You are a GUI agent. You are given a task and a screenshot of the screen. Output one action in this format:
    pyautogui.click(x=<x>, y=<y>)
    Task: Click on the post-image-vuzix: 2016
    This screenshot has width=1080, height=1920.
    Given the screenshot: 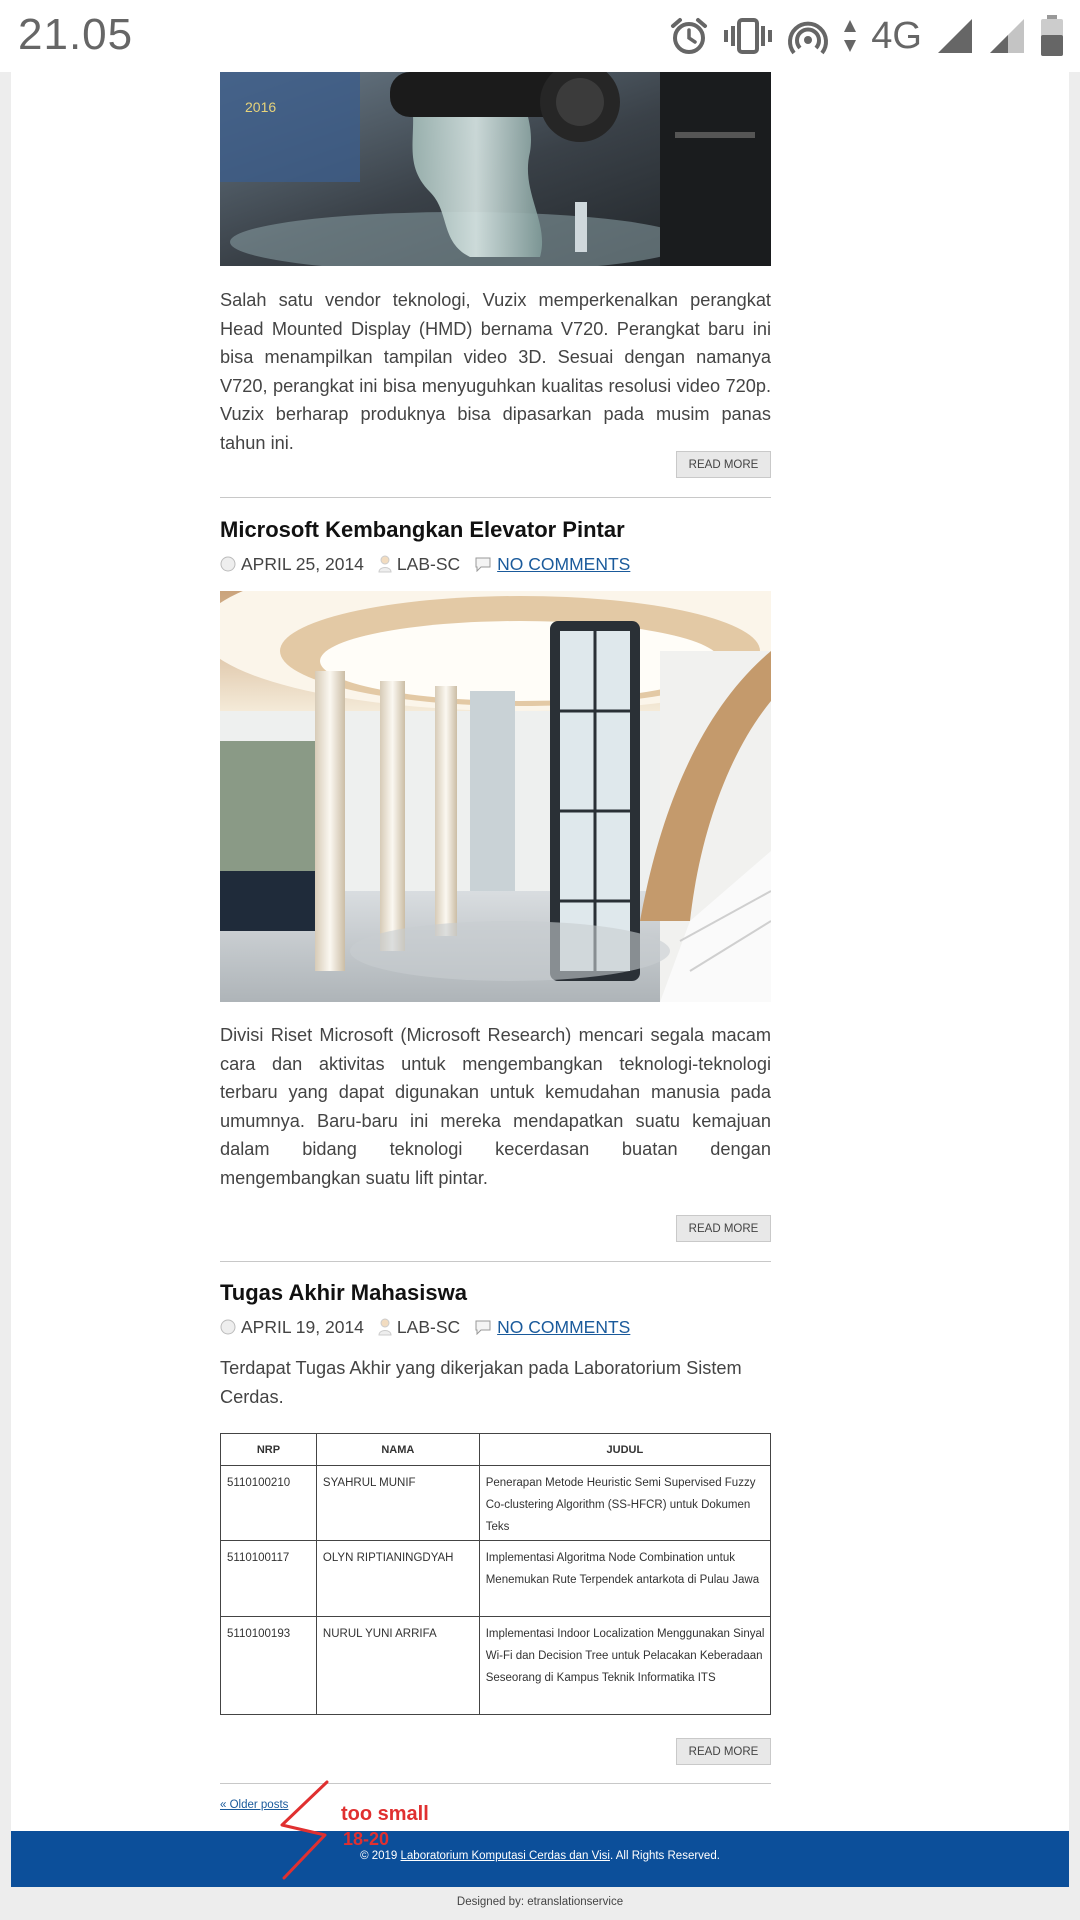 What is the action you would take?
    pyautogui.click(x=495, y=169)
    